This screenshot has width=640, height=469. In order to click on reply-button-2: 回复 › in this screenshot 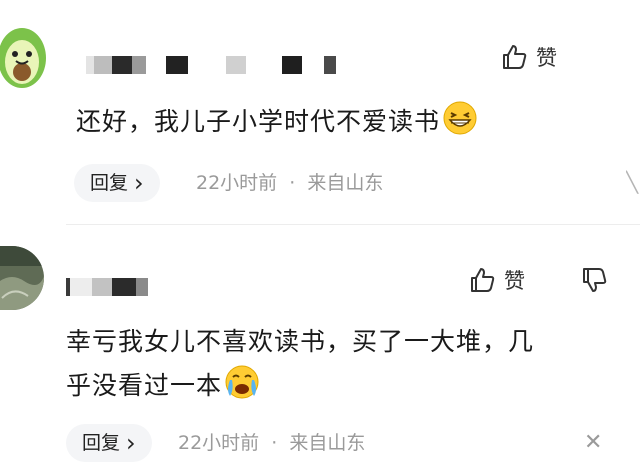, I will do `click(109, 443)`.